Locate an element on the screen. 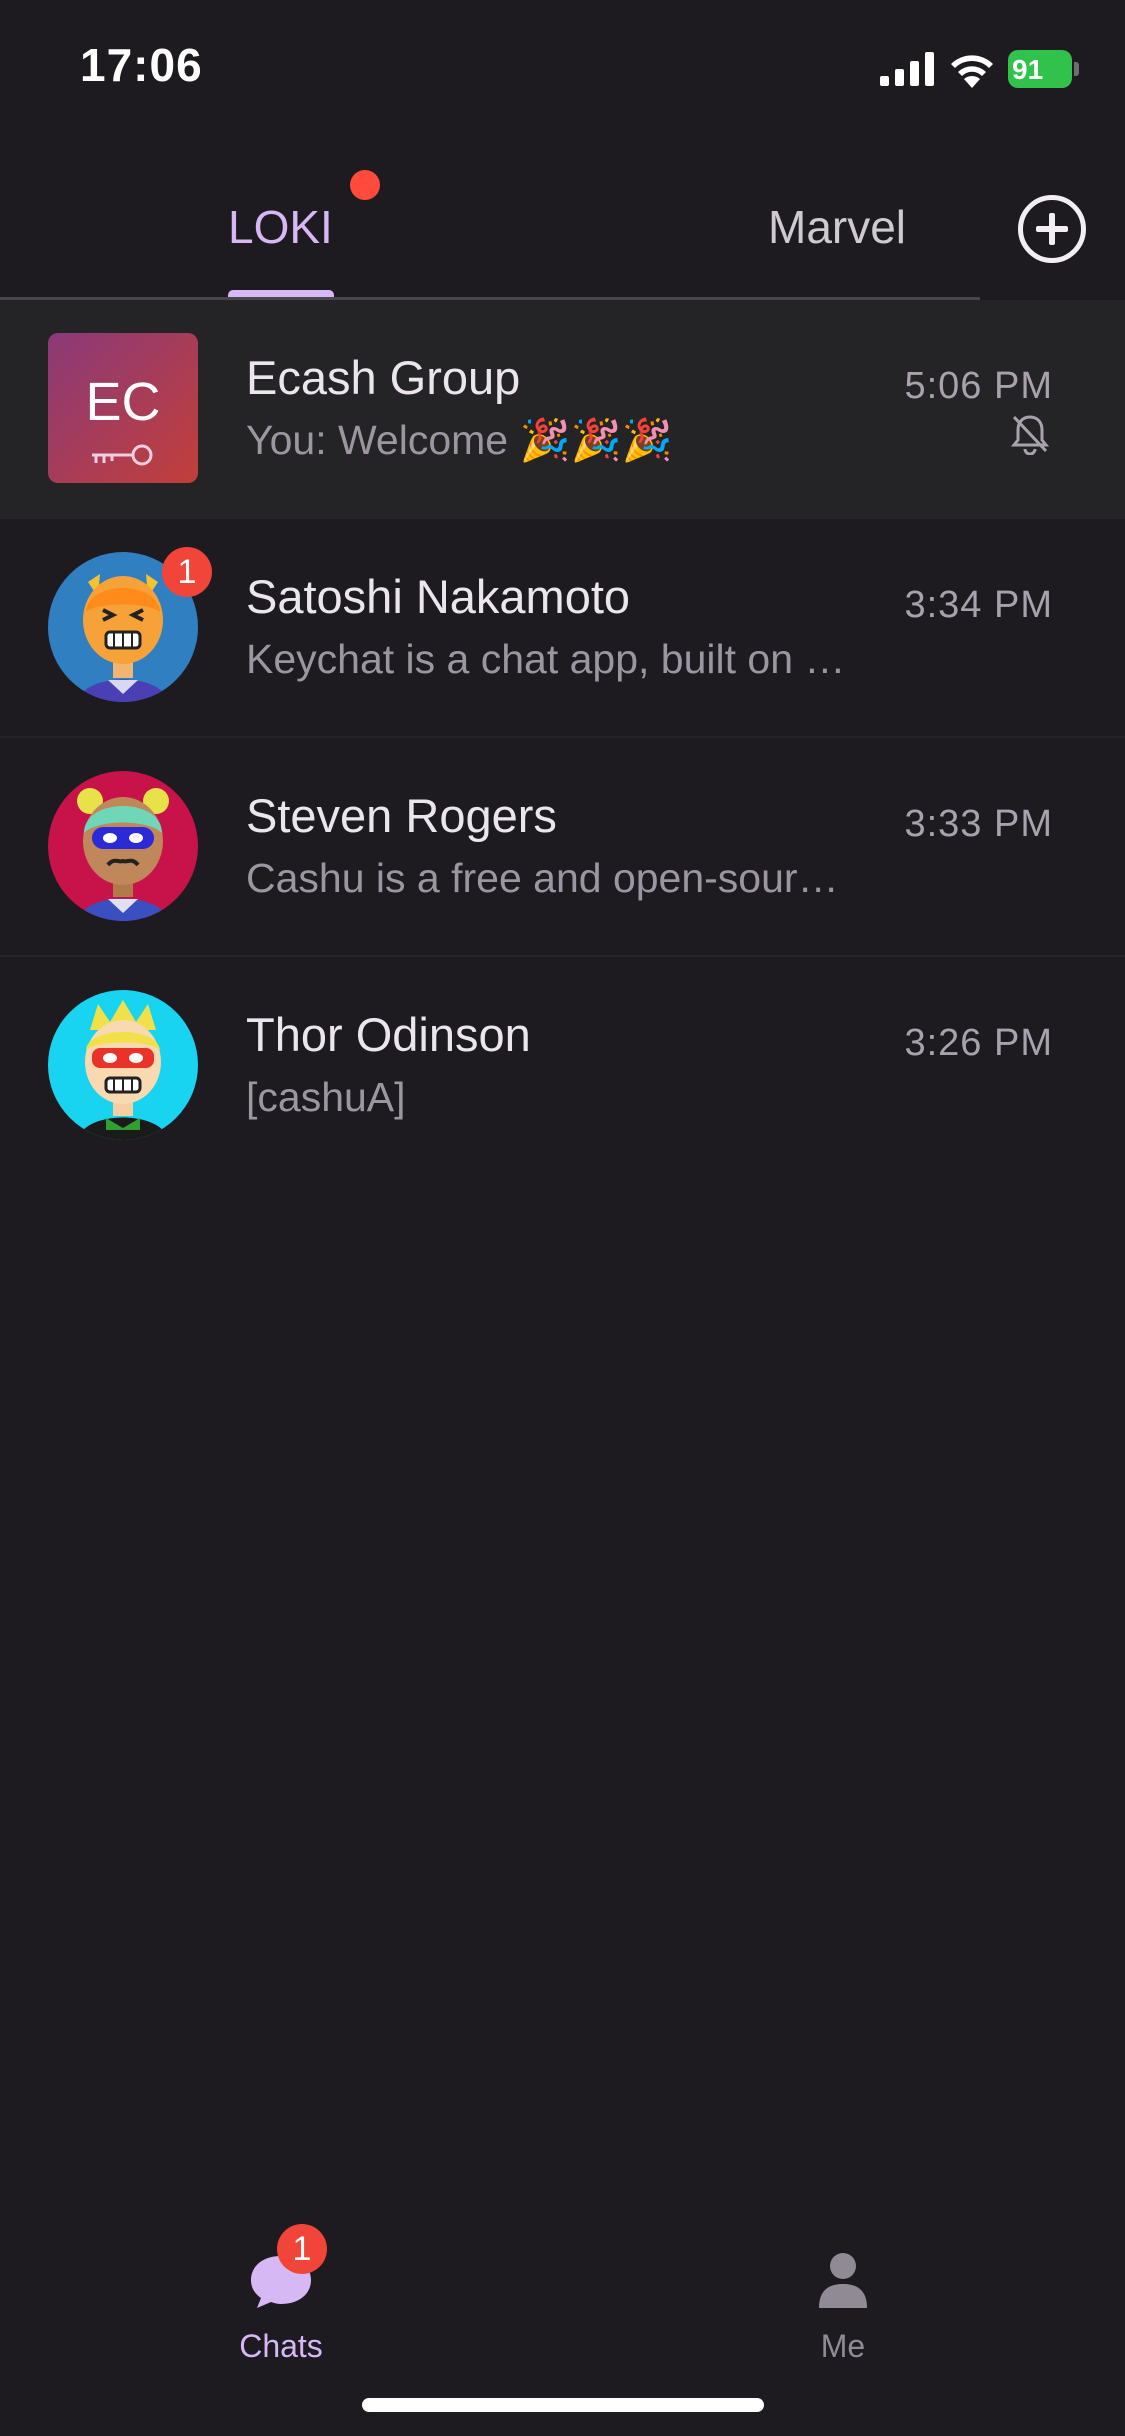  chat-name: Ecash Group is located at coordinates (383, 377).